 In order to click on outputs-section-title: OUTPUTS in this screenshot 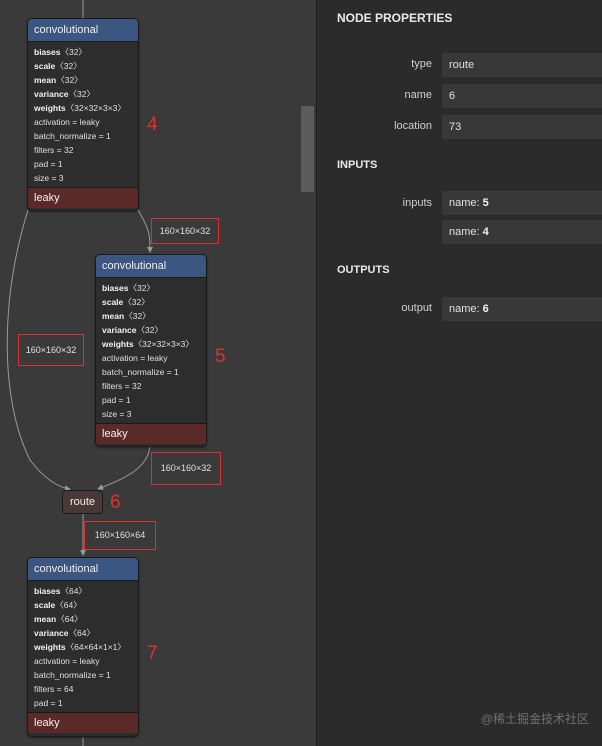, I will do `click(363, 270)`.